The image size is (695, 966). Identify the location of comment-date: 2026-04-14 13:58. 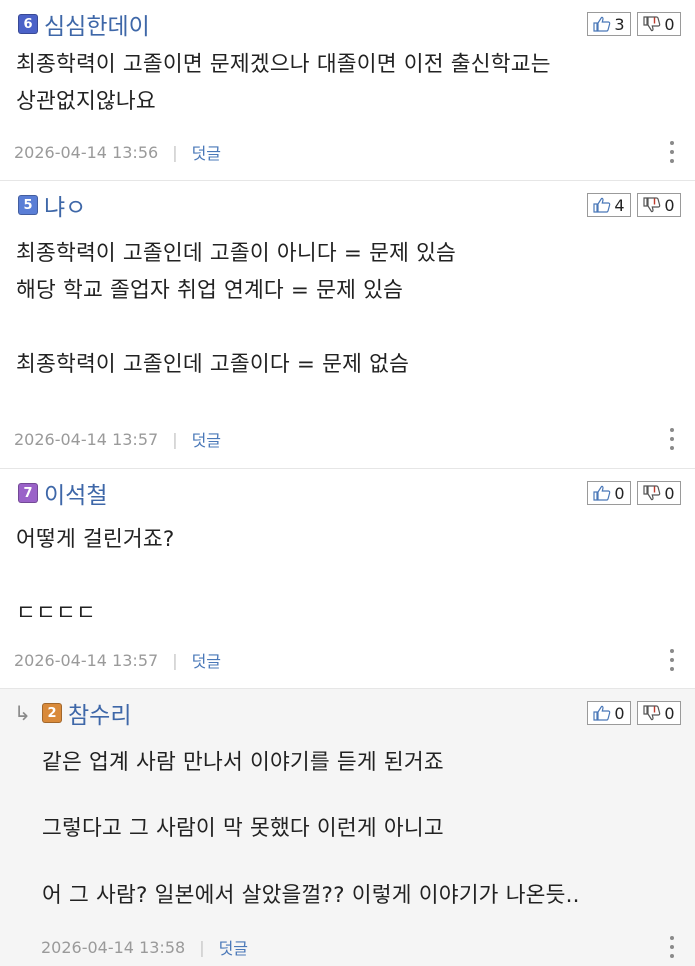
(113, 947).